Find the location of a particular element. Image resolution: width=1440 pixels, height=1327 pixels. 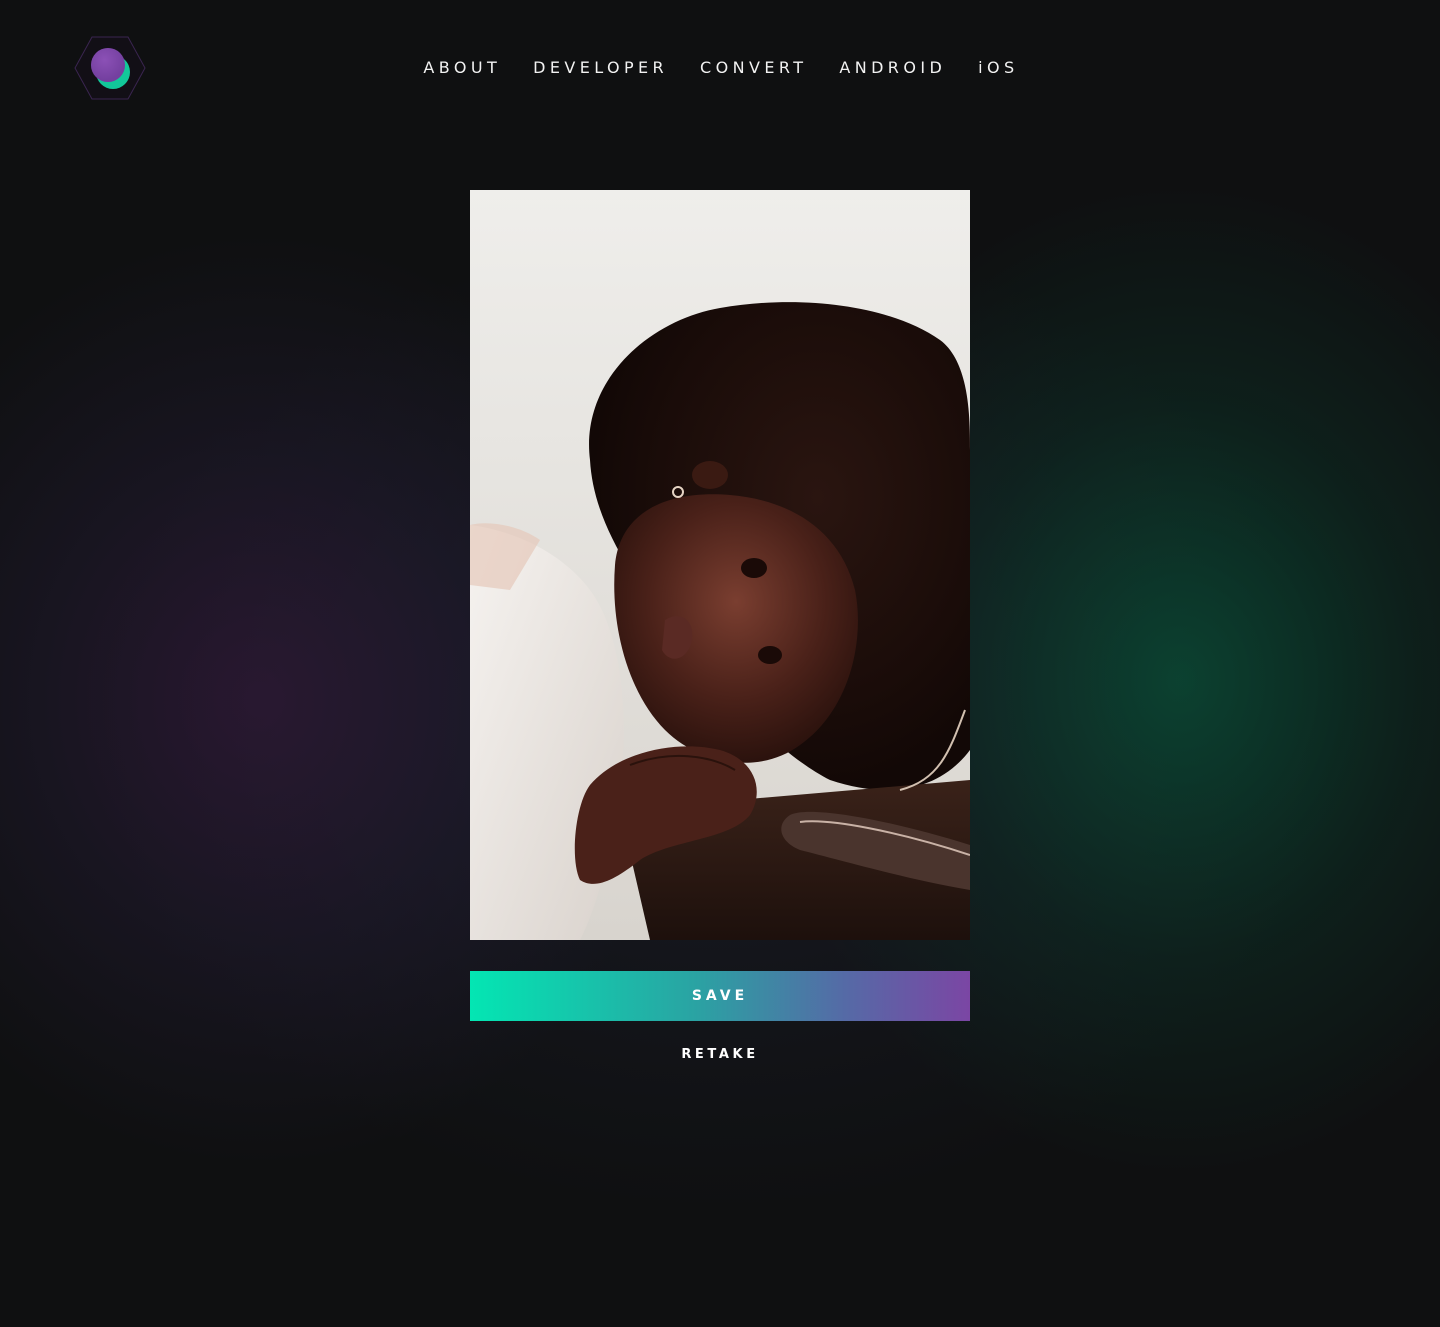

main-nav: ABOUT DEVELOPER CONVERT ANDROID iOS is located at coordinates (720, 68).